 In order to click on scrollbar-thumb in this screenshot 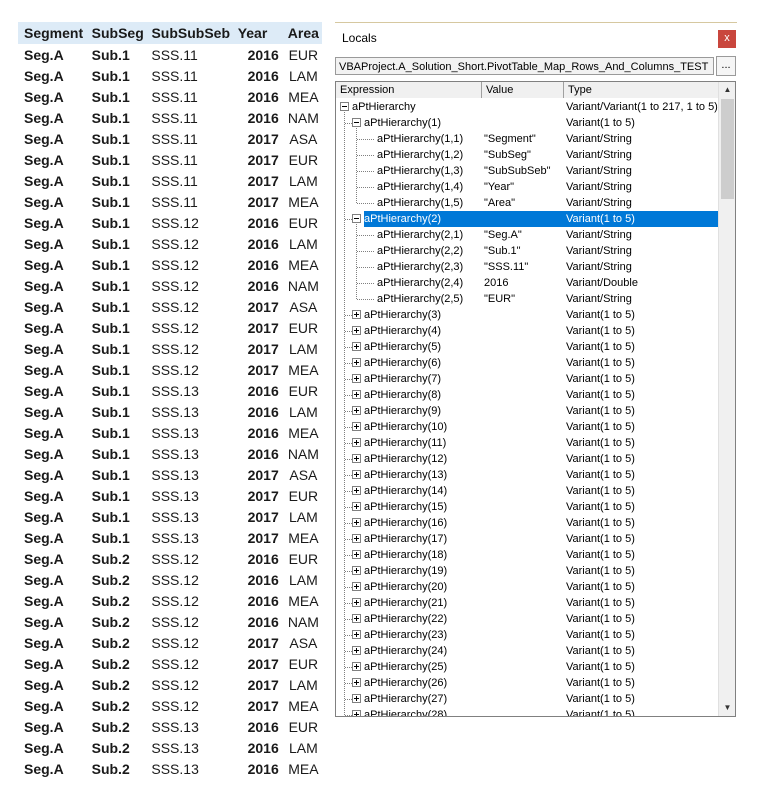, I will do `click(727, 149)`.